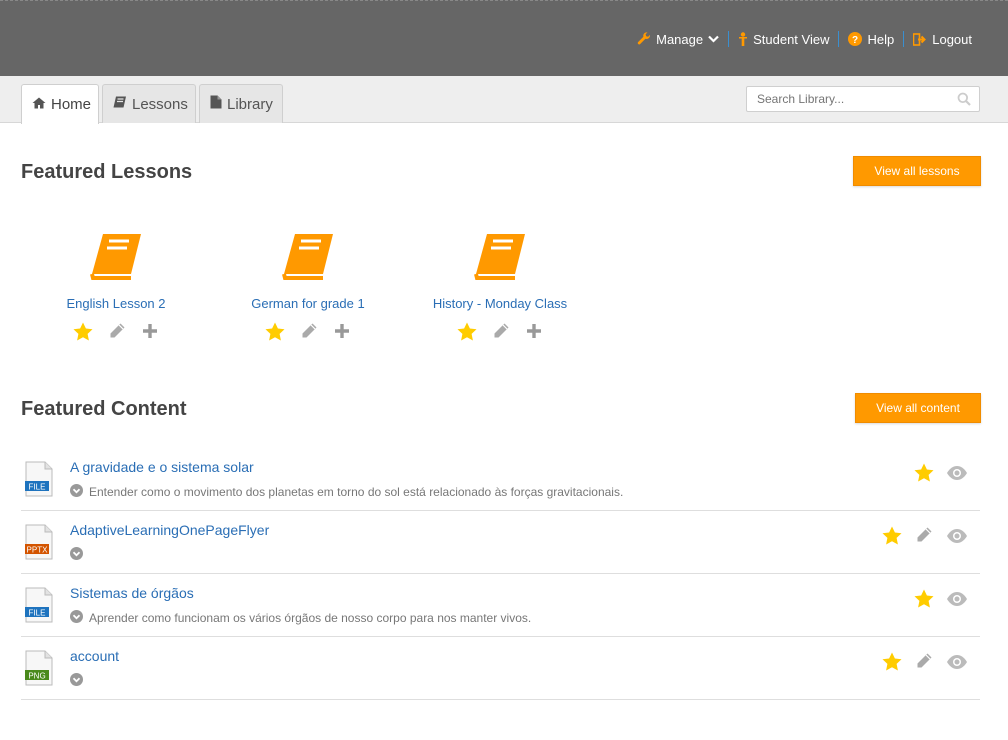  What do you see at coordinates (104, 409) in the screenshot?
I see `featured-content-title: Featured Content` at bounding box center [104, 409].